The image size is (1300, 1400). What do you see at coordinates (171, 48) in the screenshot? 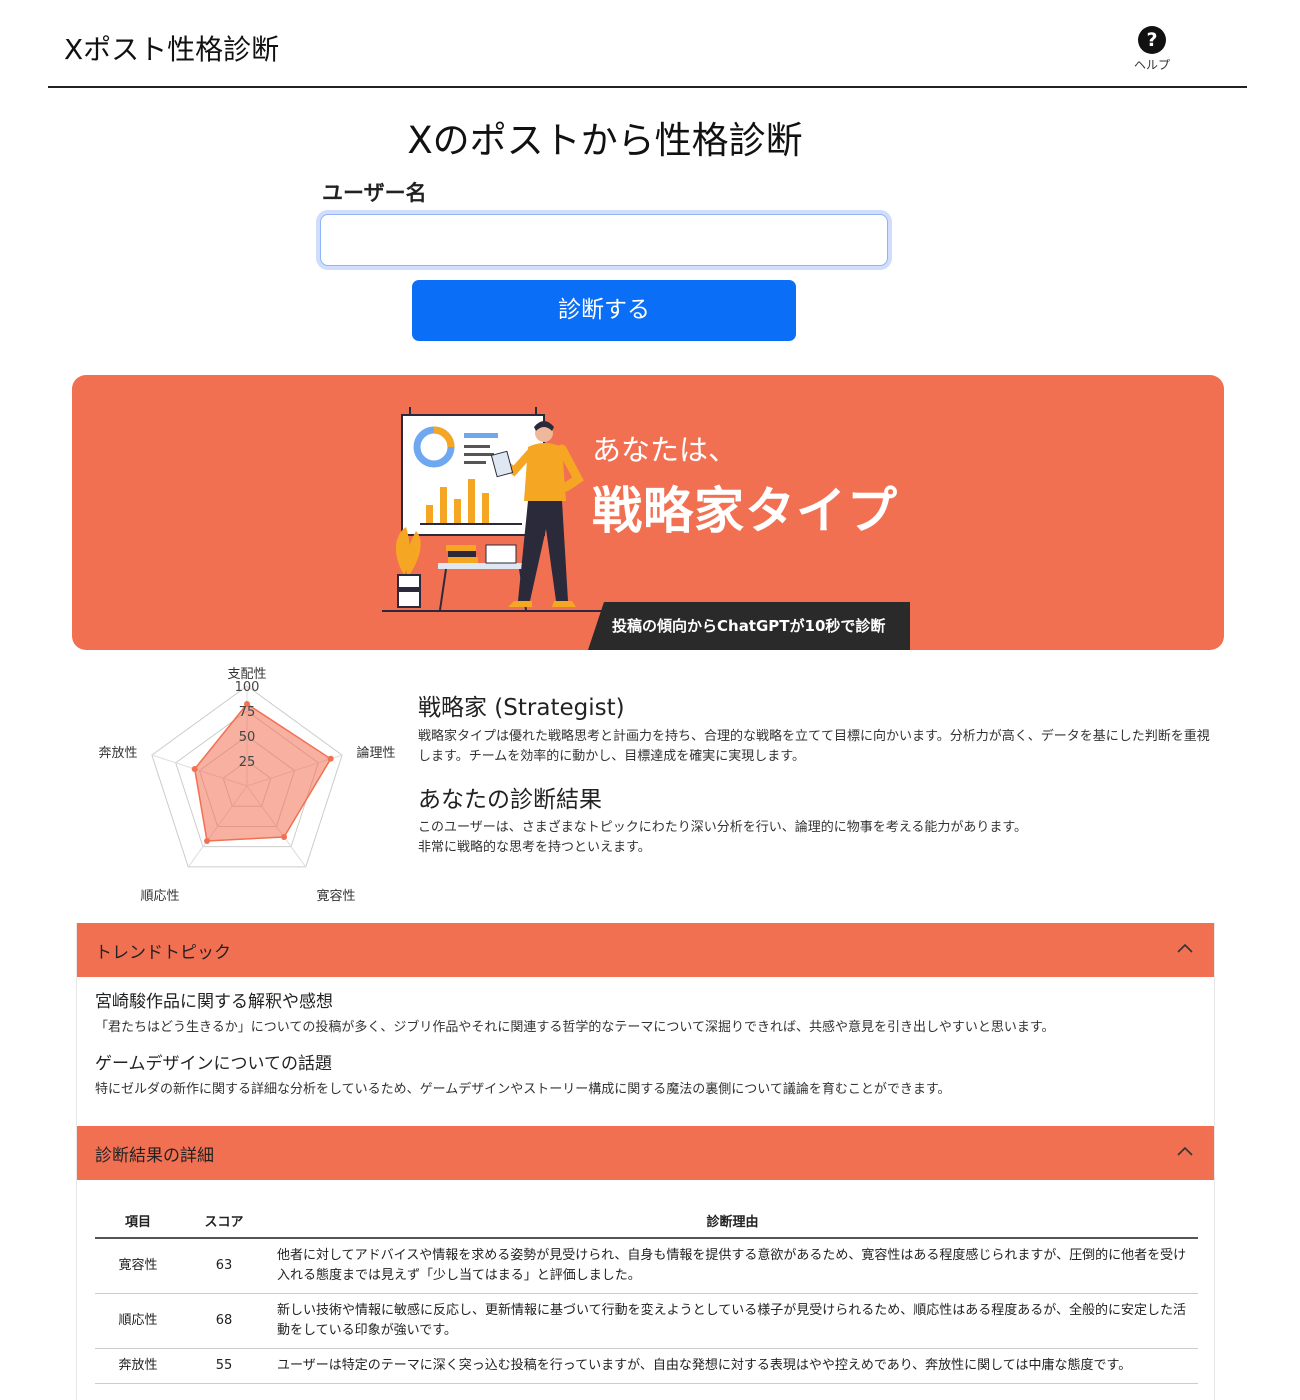
I see `app-title: Xポスト性格診断` at bounding box center [171, 48].